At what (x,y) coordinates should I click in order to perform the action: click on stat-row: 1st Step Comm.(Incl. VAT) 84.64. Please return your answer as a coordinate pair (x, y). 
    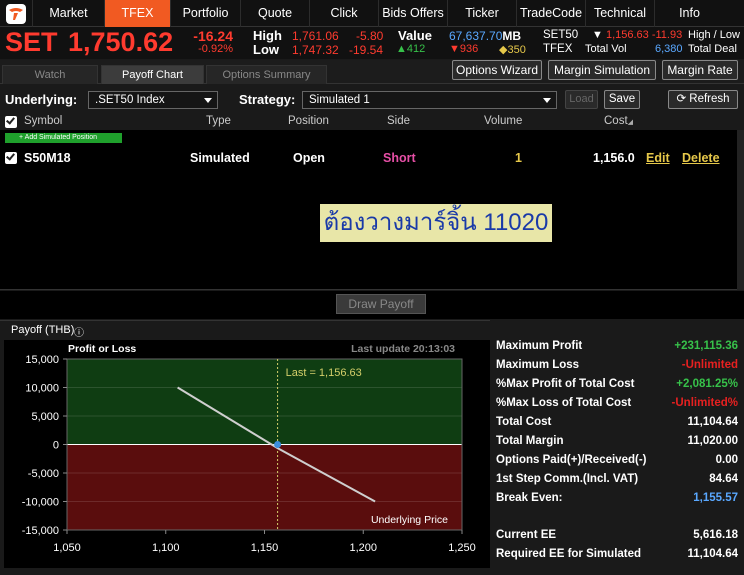
    Looking at the image, I should click on (617, 482).